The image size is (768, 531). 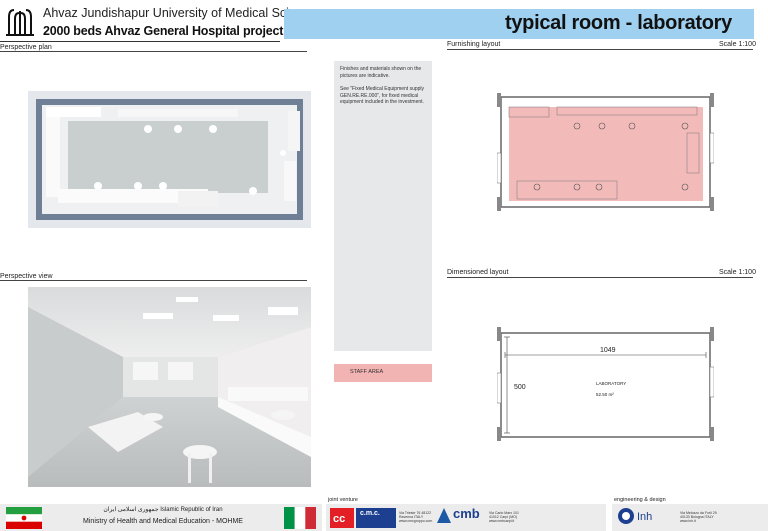 I want to click on staff-area-legend: STAFF AREA, so click(x=383, y=373).